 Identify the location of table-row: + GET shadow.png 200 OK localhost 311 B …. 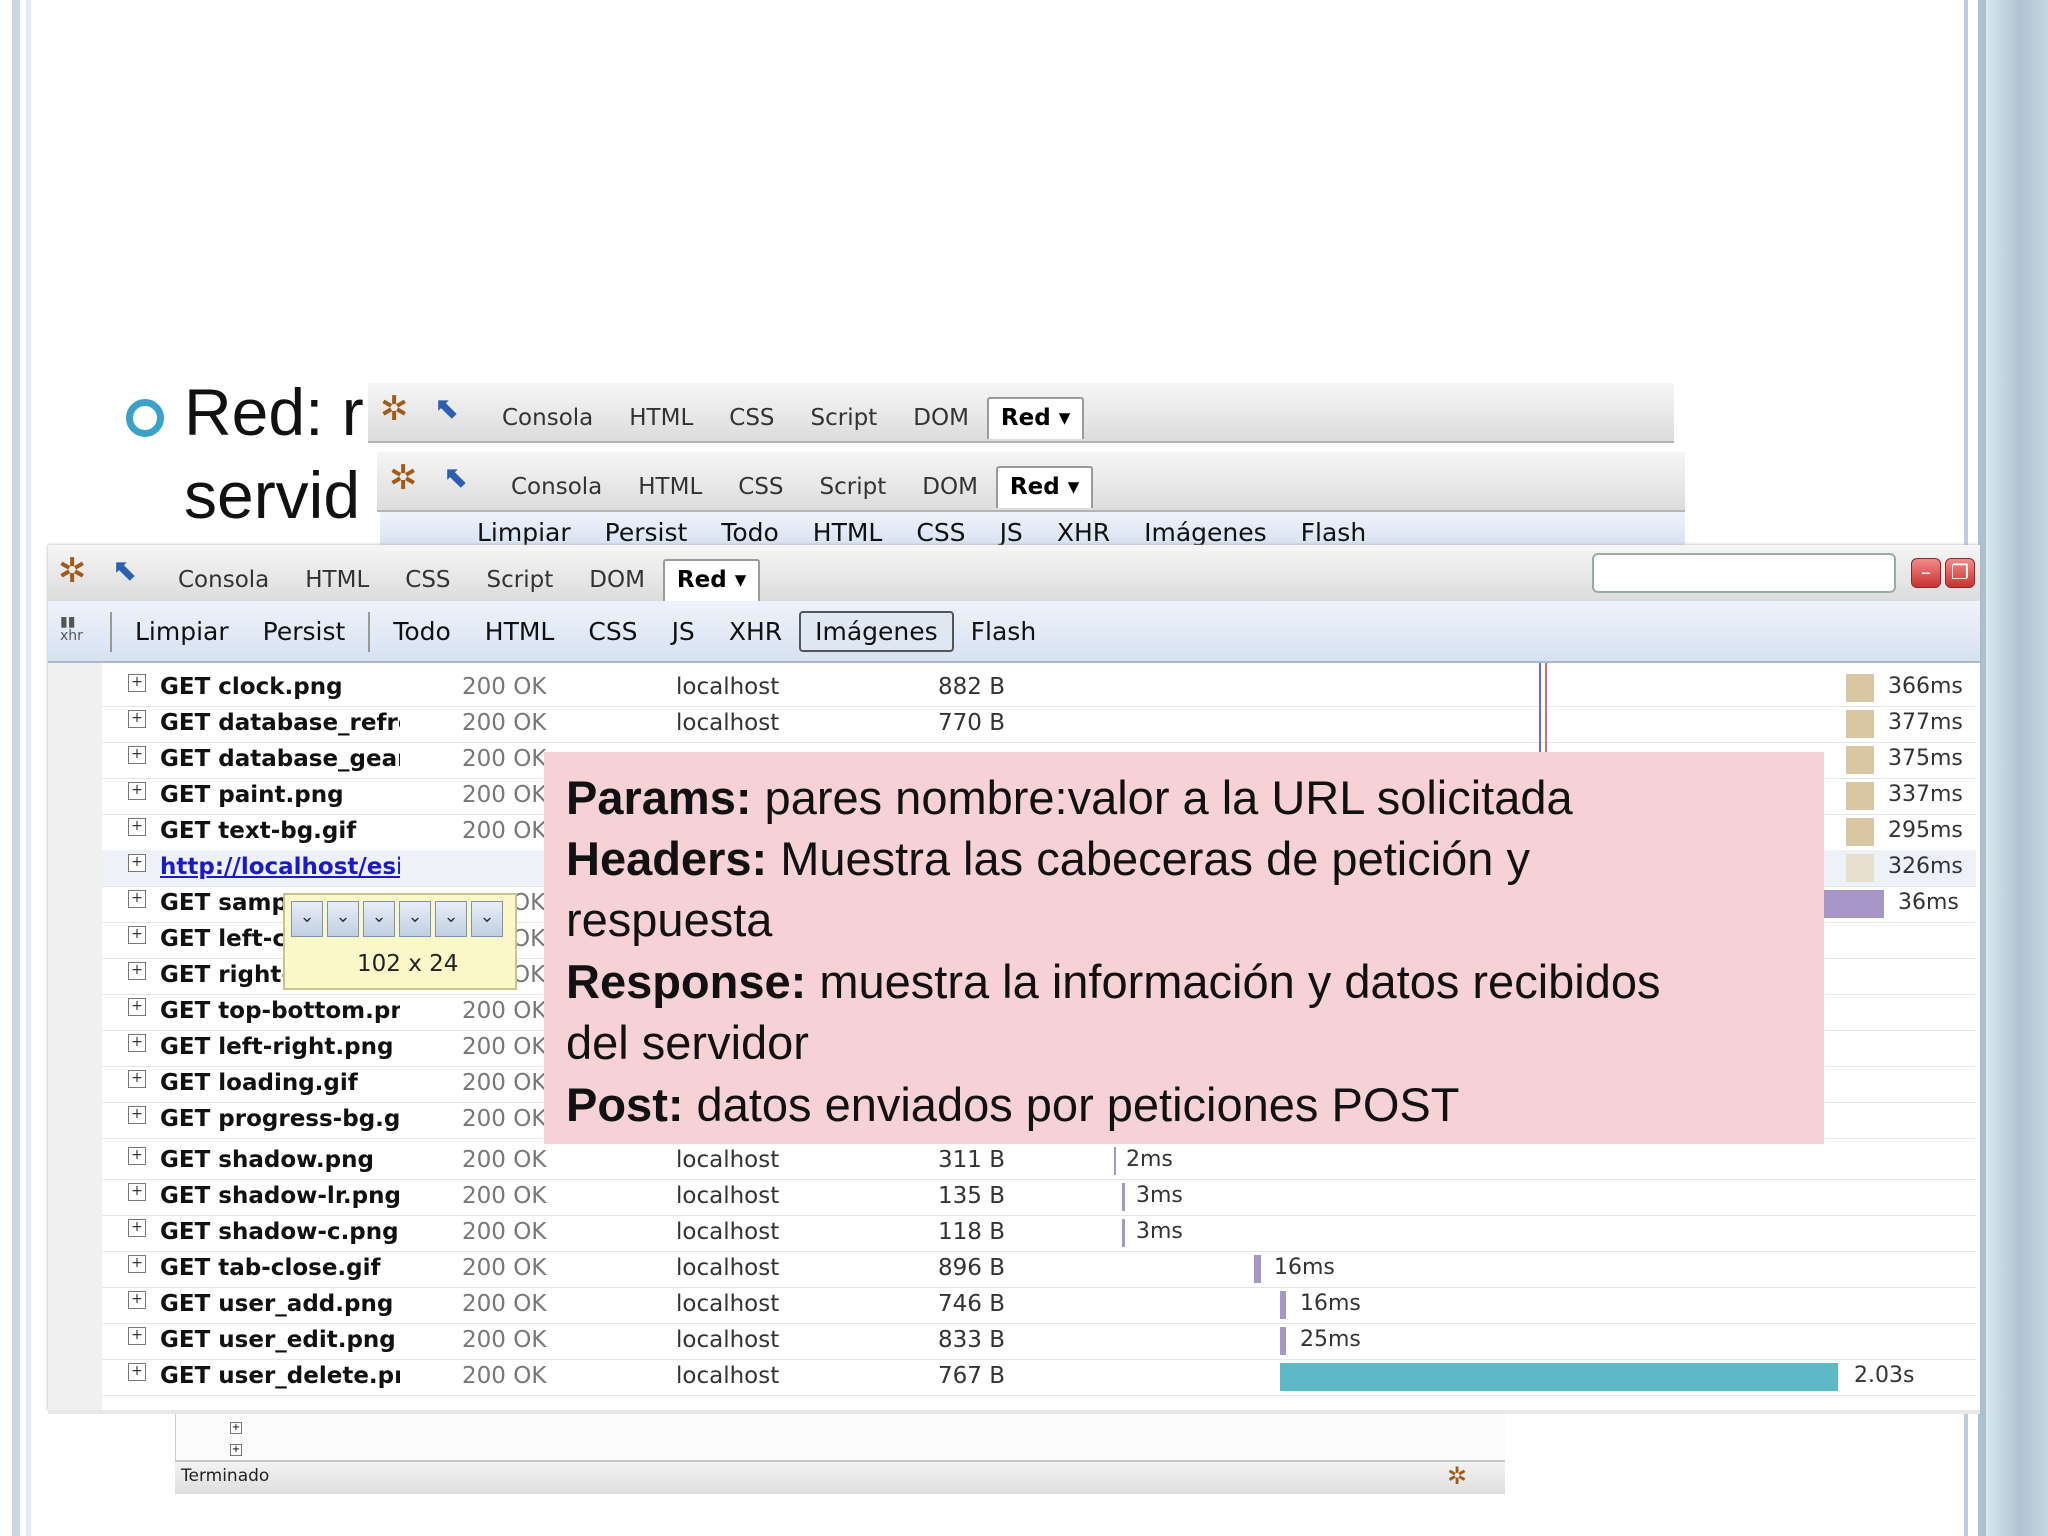
(1039, 1161).